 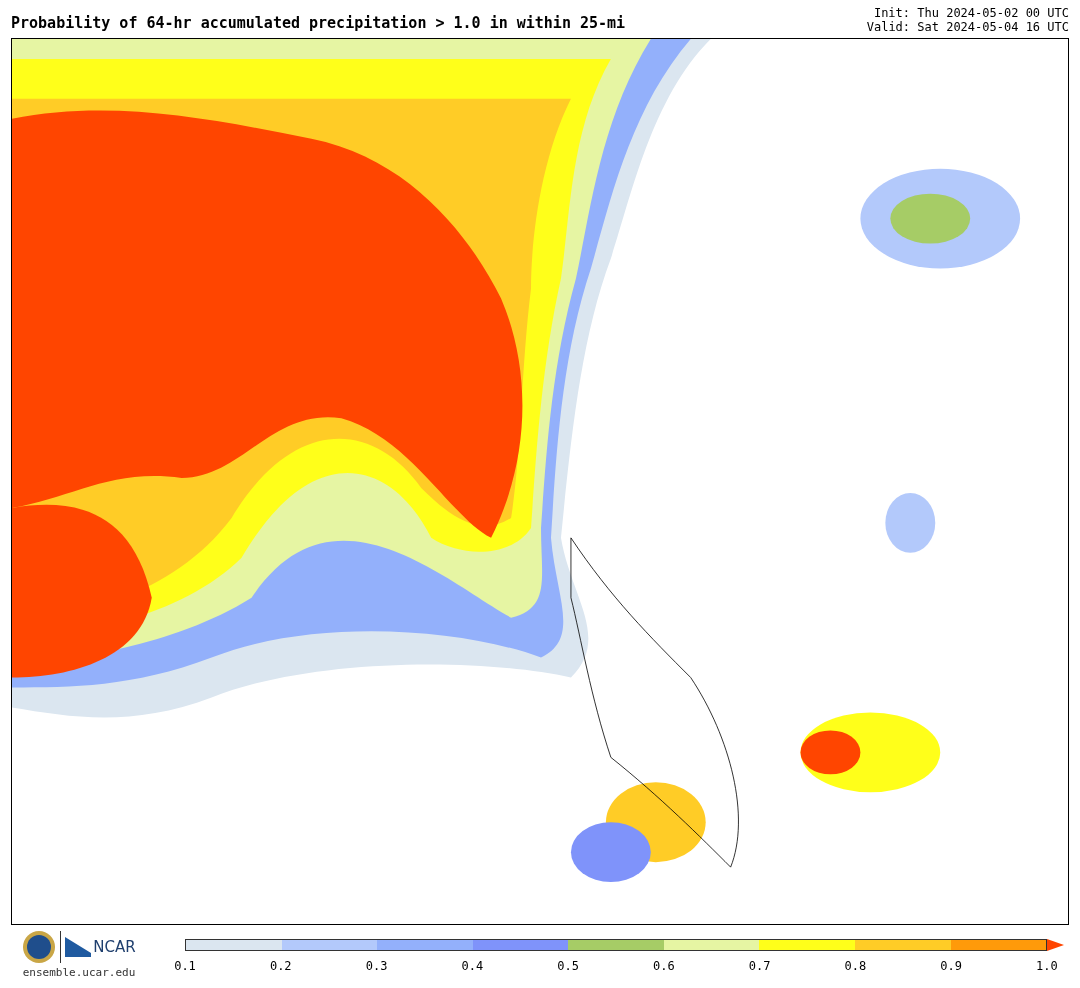 What do you see at coordinates (472, 966) in the screenshot?
I see `scale-tick-label: 0.4` at bounding box center [472, 966].